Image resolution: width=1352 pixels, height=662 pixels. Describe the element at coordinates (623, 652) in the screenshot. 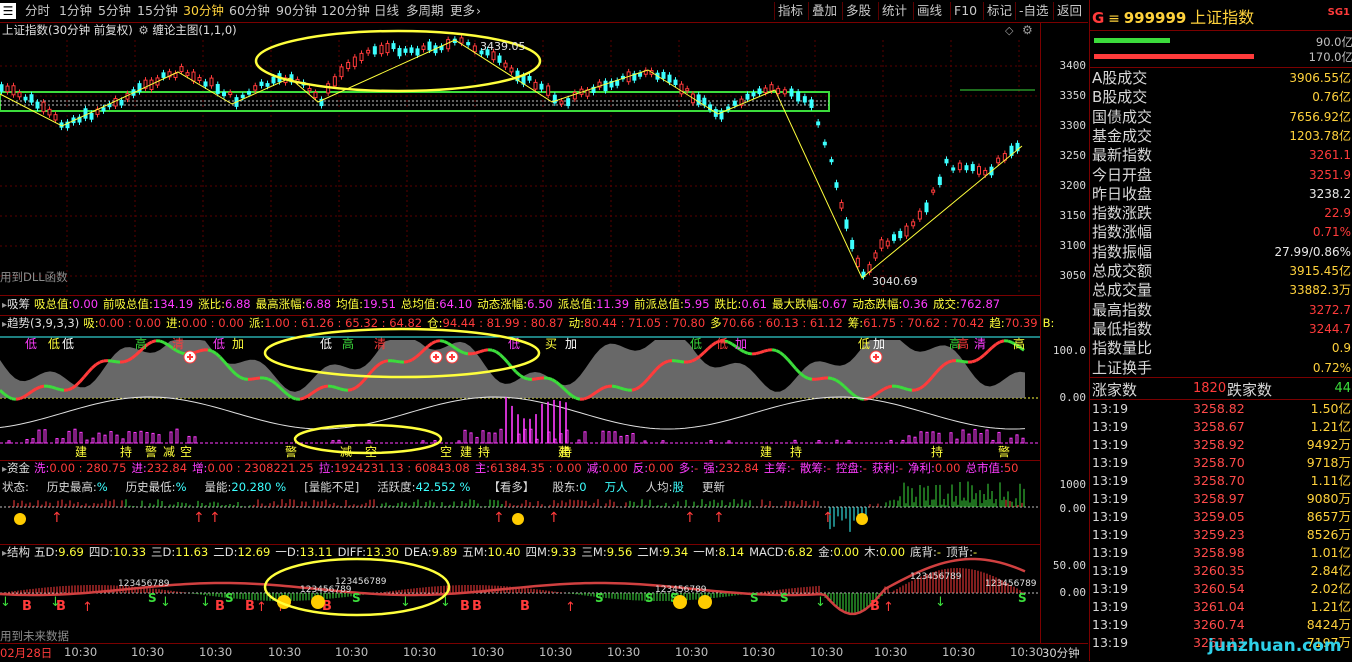

I see `x-tick-9: 10:30` at that location.